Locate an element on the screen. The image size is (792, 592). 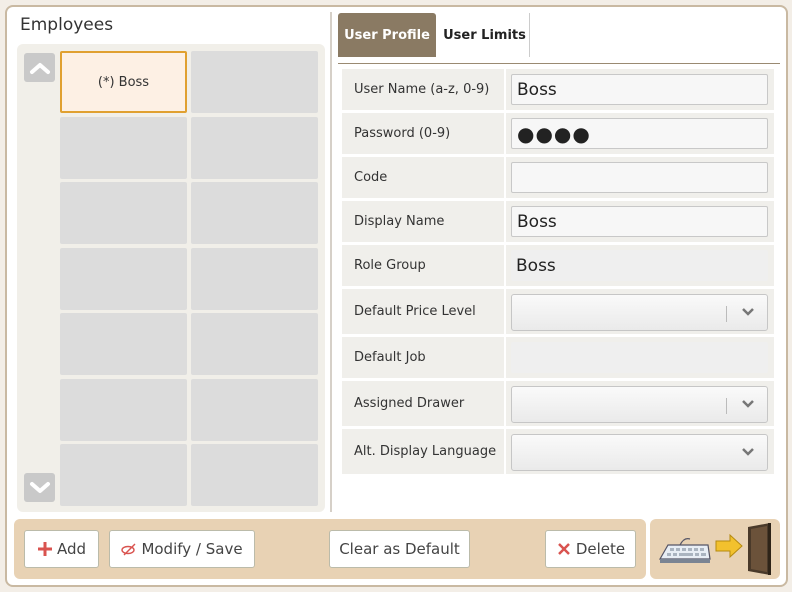
form-row-user-name: User Name (a-z, 0-9) Boss is located at coordinates (558, 91).